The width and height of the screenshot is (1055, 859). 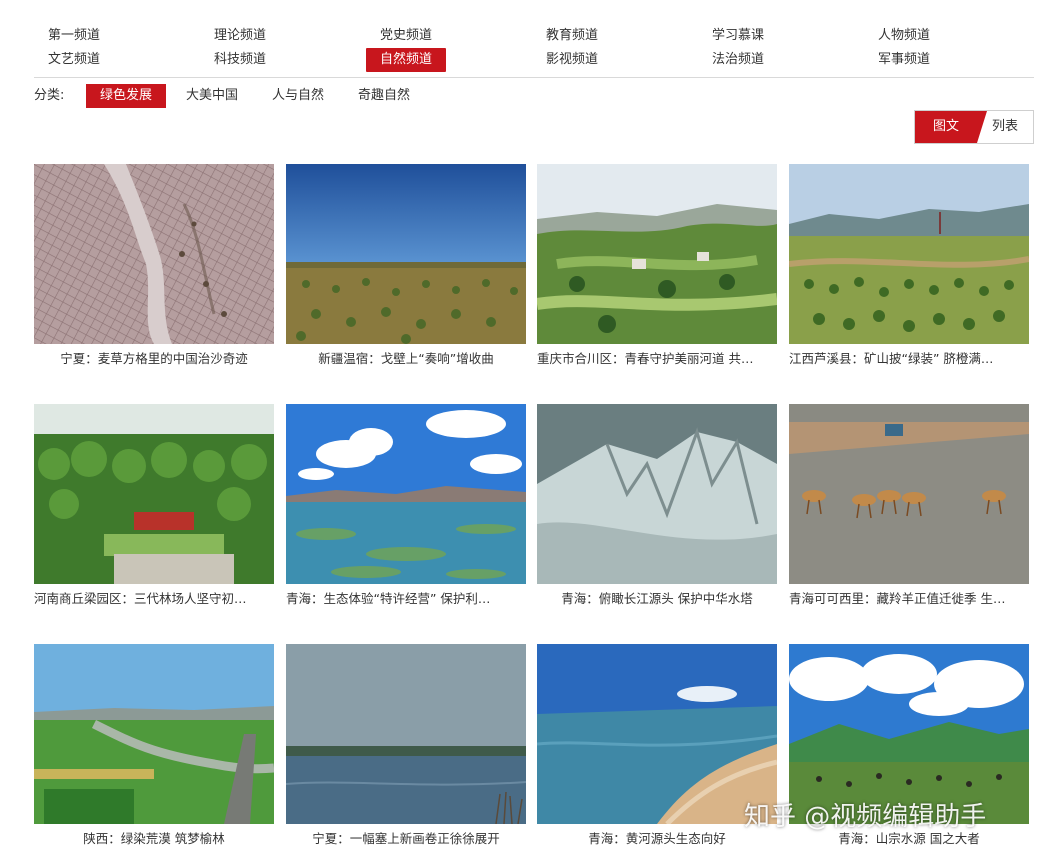 I want to click on antelope-road-image, so click(x=909, y=494).